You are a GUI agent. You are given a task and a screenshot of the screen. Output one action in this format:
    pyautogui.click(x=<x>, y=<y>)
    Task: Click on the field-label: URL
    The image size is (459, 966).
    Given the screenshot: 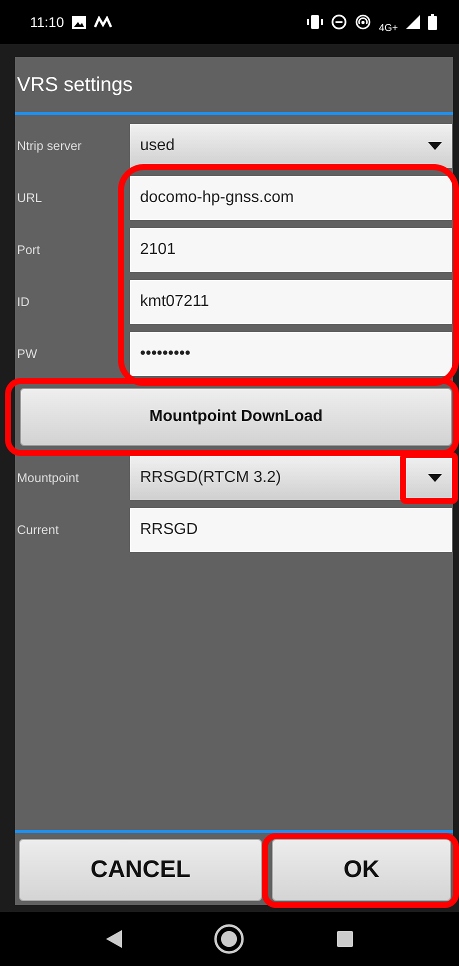 What is the action you would take?
    pyautogui.click(x=30, y=198)
    